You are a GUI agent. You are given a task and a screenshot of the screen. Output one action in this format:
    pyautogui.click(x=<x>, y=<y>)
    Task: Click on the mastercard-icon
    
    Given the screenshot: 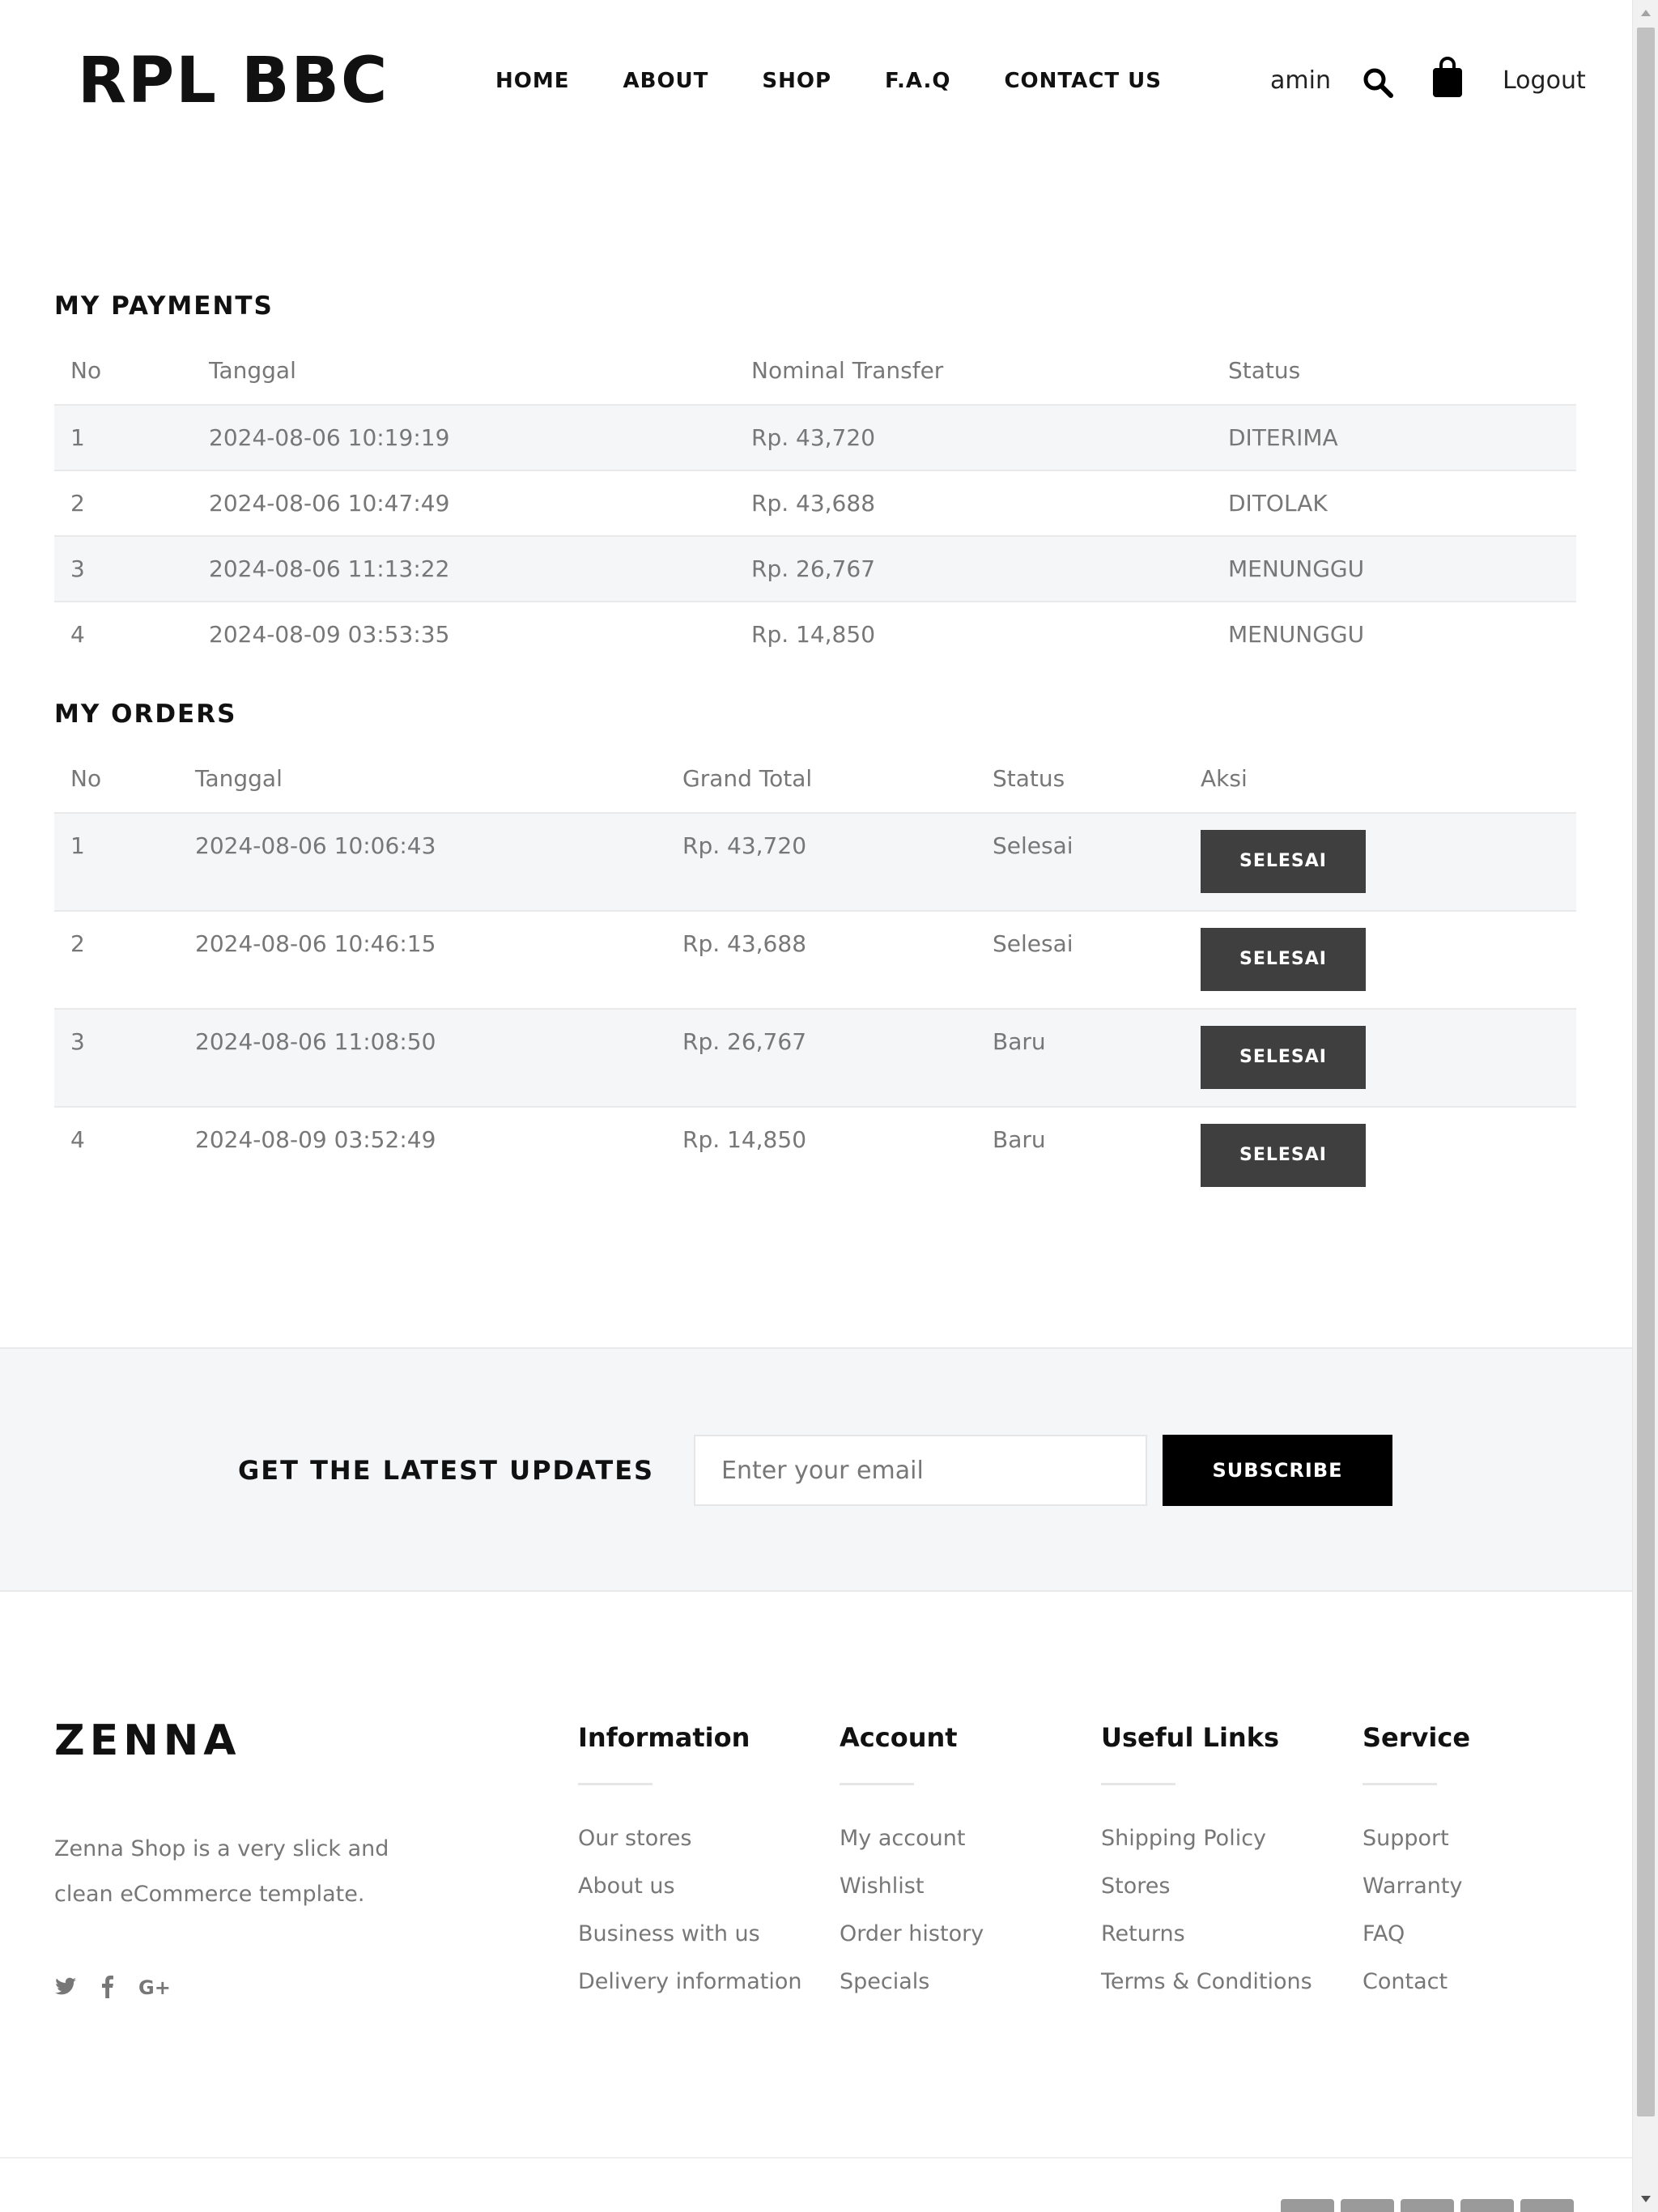 What is the action you would take?
    pyautogui.click(x=1427, y=2205)
    